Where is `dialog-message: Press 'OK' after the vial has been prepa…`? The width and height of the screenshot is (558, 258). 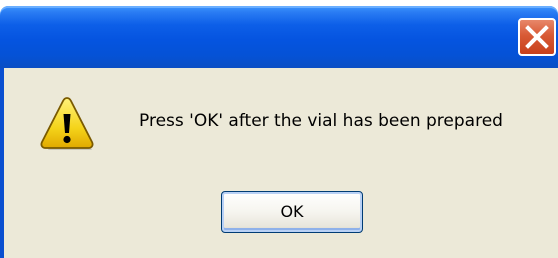 dialog-message: Press 'OK' after the vial has been prepa… is located at coordinates (321, 121).